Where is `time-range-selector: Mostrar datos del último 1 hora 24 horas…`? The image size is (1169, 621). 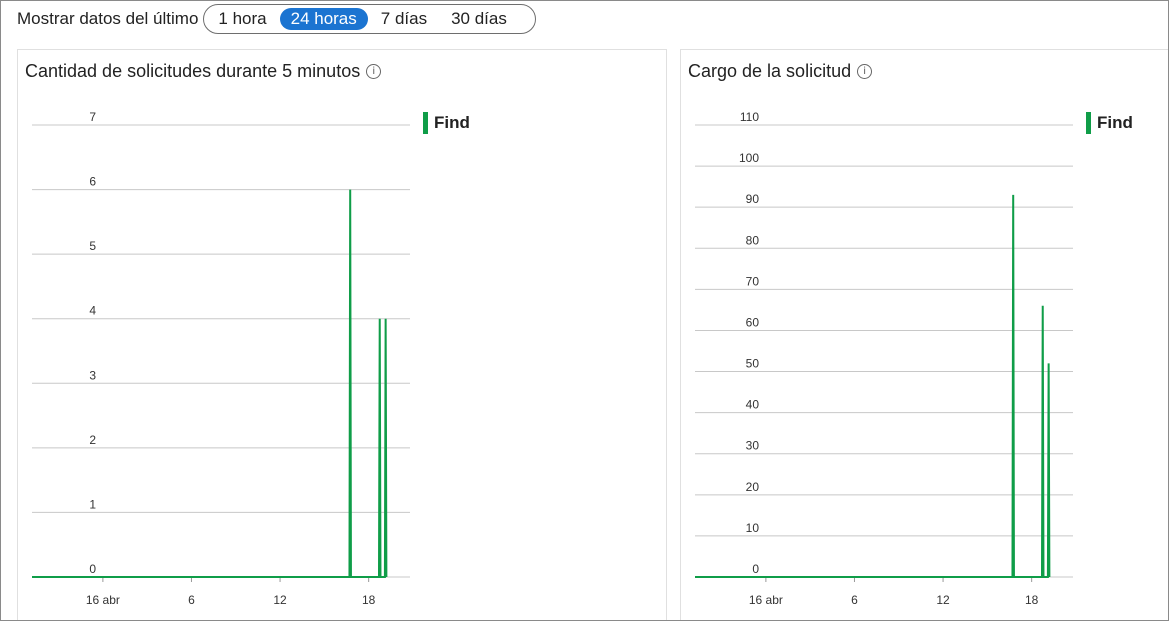
time-range-selector: Mostrar datos del último 1 hora 24 horas… is located at coordinates (276, 19).